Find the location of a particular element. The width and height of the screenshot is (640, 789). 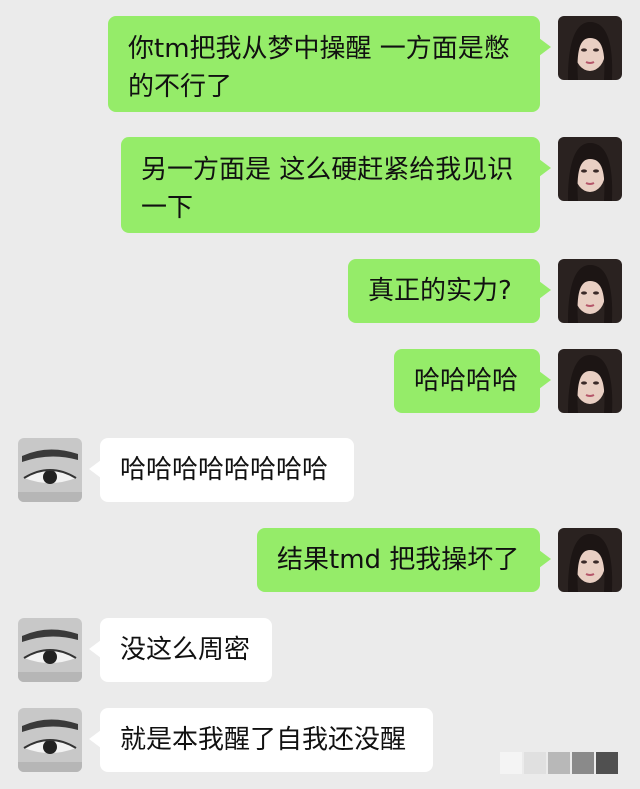

message-bubble-other: 没这么周密 is located at coordinates (180, 650).